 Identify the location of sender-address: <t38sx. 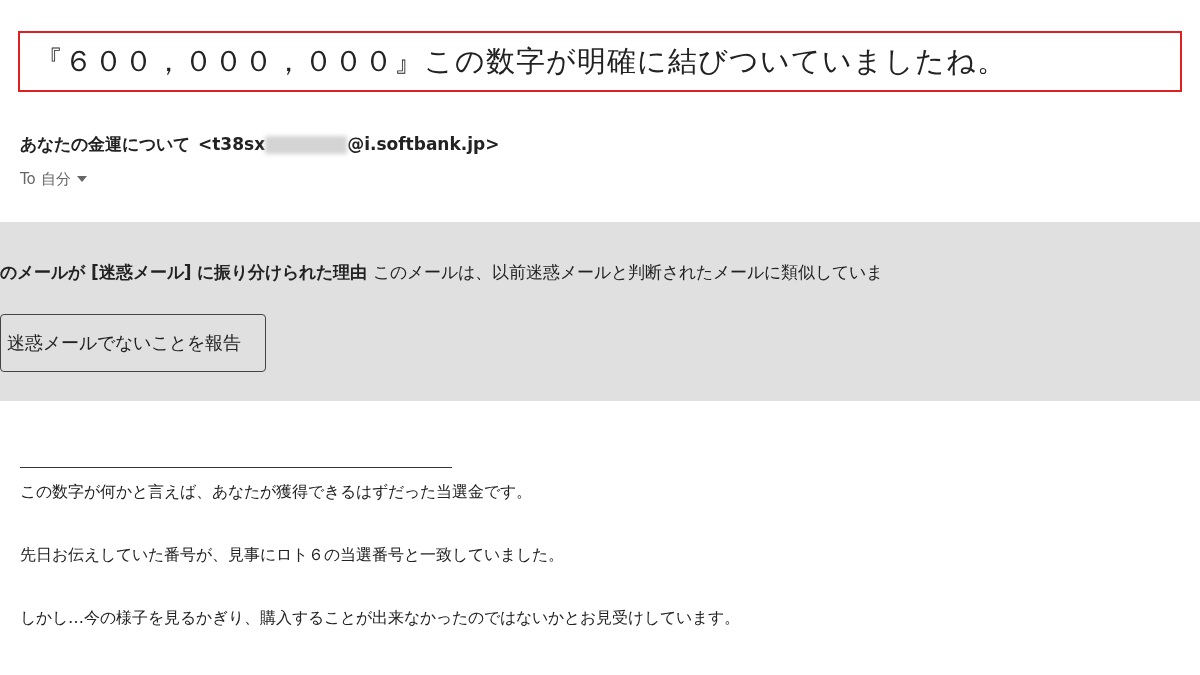
(232, 144).